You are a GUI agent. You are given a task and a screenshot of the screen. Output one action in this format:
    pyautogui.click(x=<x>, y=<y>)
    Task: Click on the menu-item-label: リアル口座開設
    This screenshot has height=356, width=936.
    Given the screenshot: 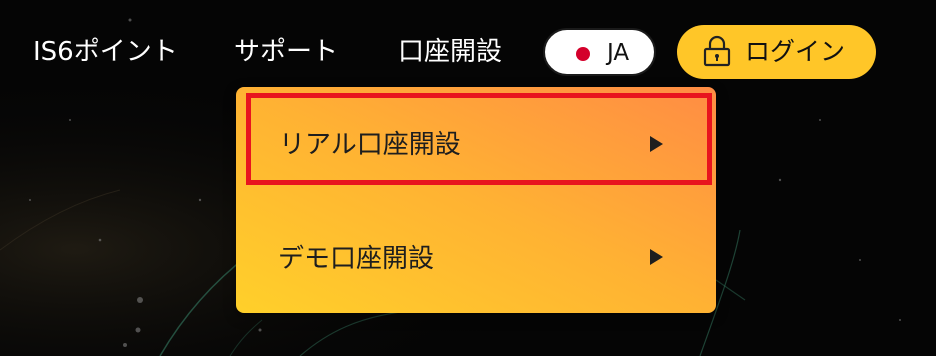 What is the action you would take?
    pyautogui.click(x=370, y=145)
    